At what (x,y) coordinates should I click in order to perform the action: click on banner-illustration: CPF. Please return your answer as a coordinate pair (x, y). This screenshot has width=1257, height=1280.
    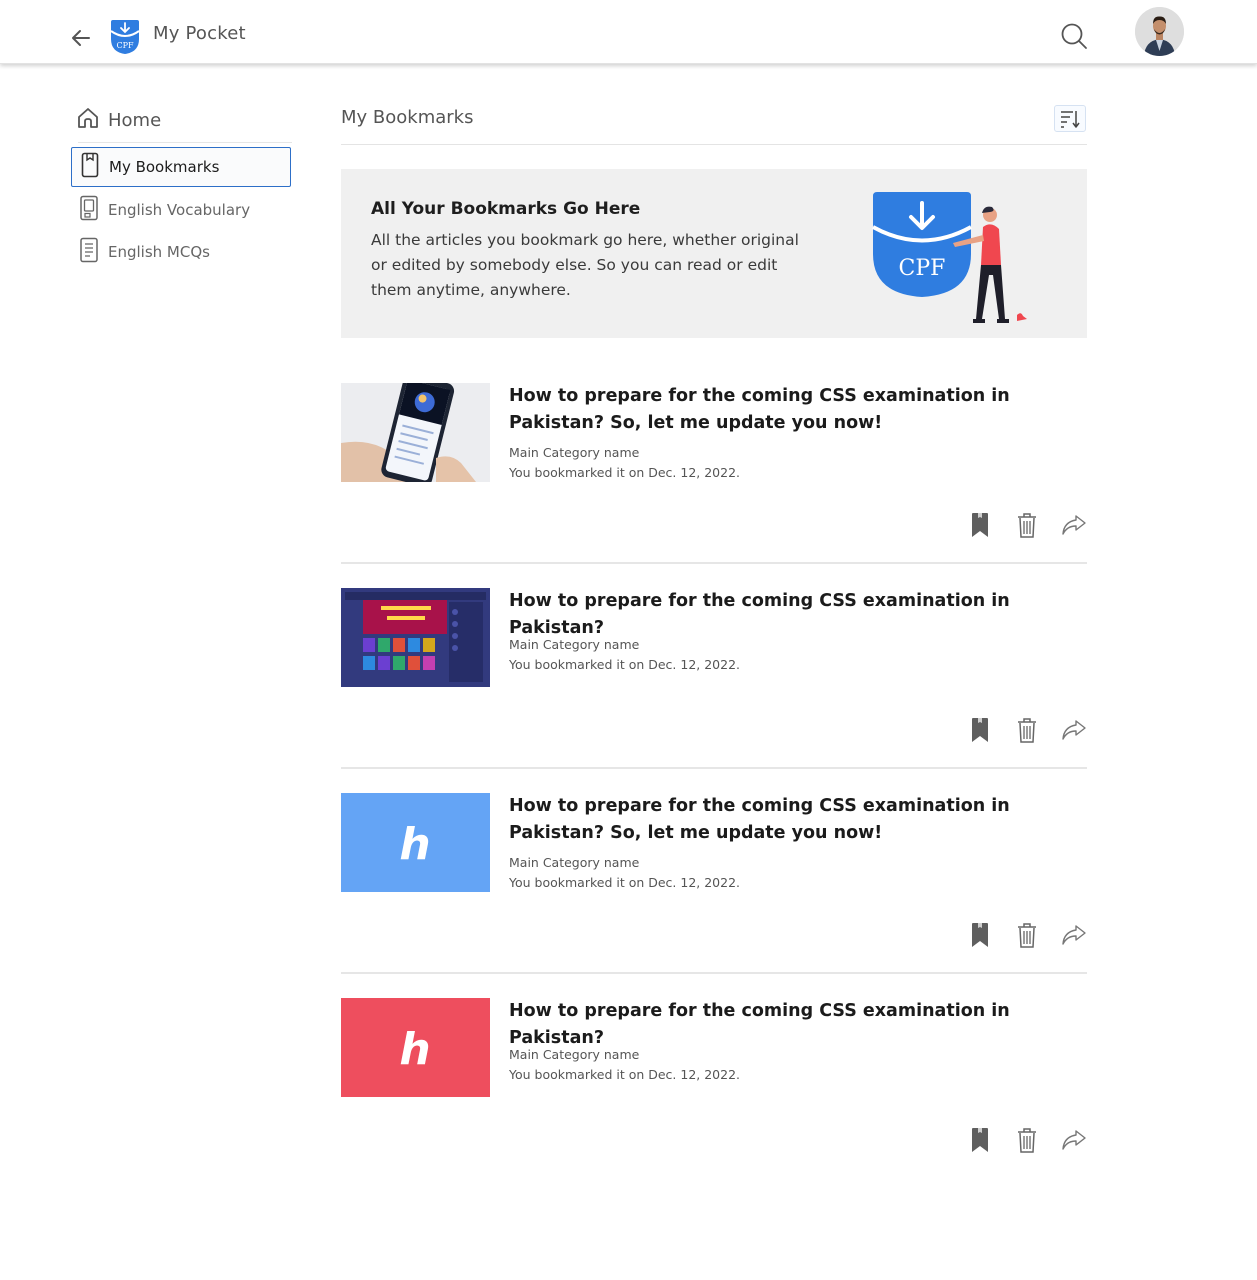
    Looking at the image, I should click on (956, 259).